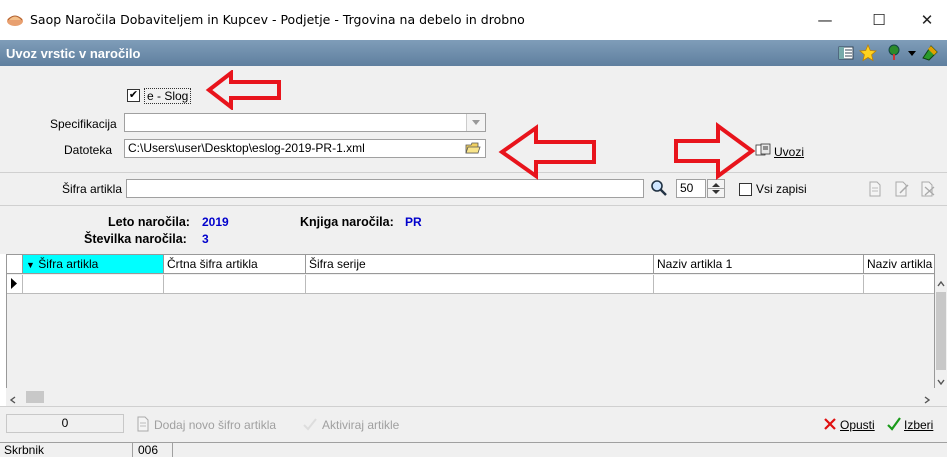  I want to click on help-pin-icon, so click(894, 53).